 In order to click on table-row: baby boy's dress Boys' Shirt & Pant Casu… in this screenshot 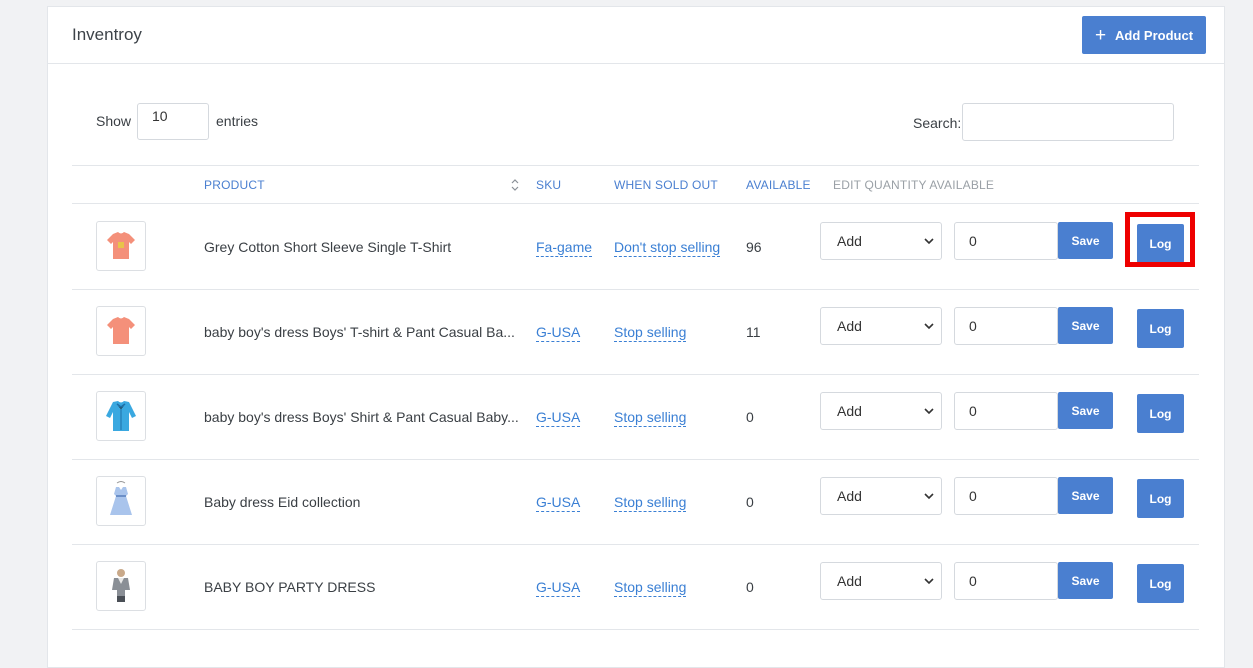, I will do `click(636, 416)`.